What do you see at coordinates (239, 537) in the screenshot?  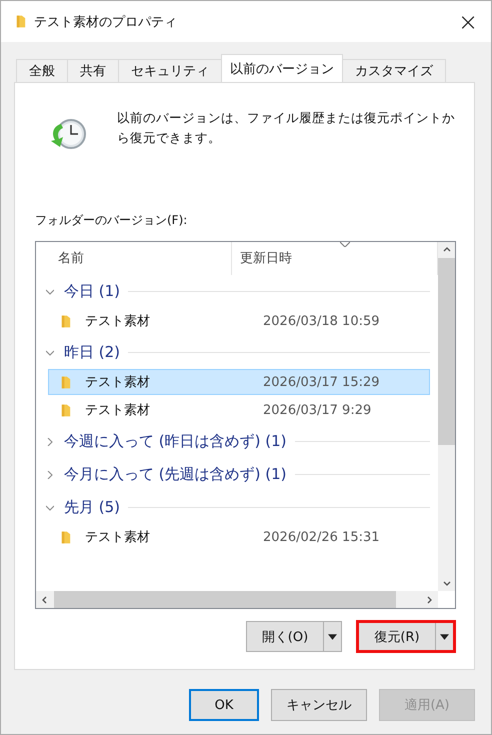 I see `list-row: テスト素材 2026/02/26 15:31` at bounding box center [239, 537].